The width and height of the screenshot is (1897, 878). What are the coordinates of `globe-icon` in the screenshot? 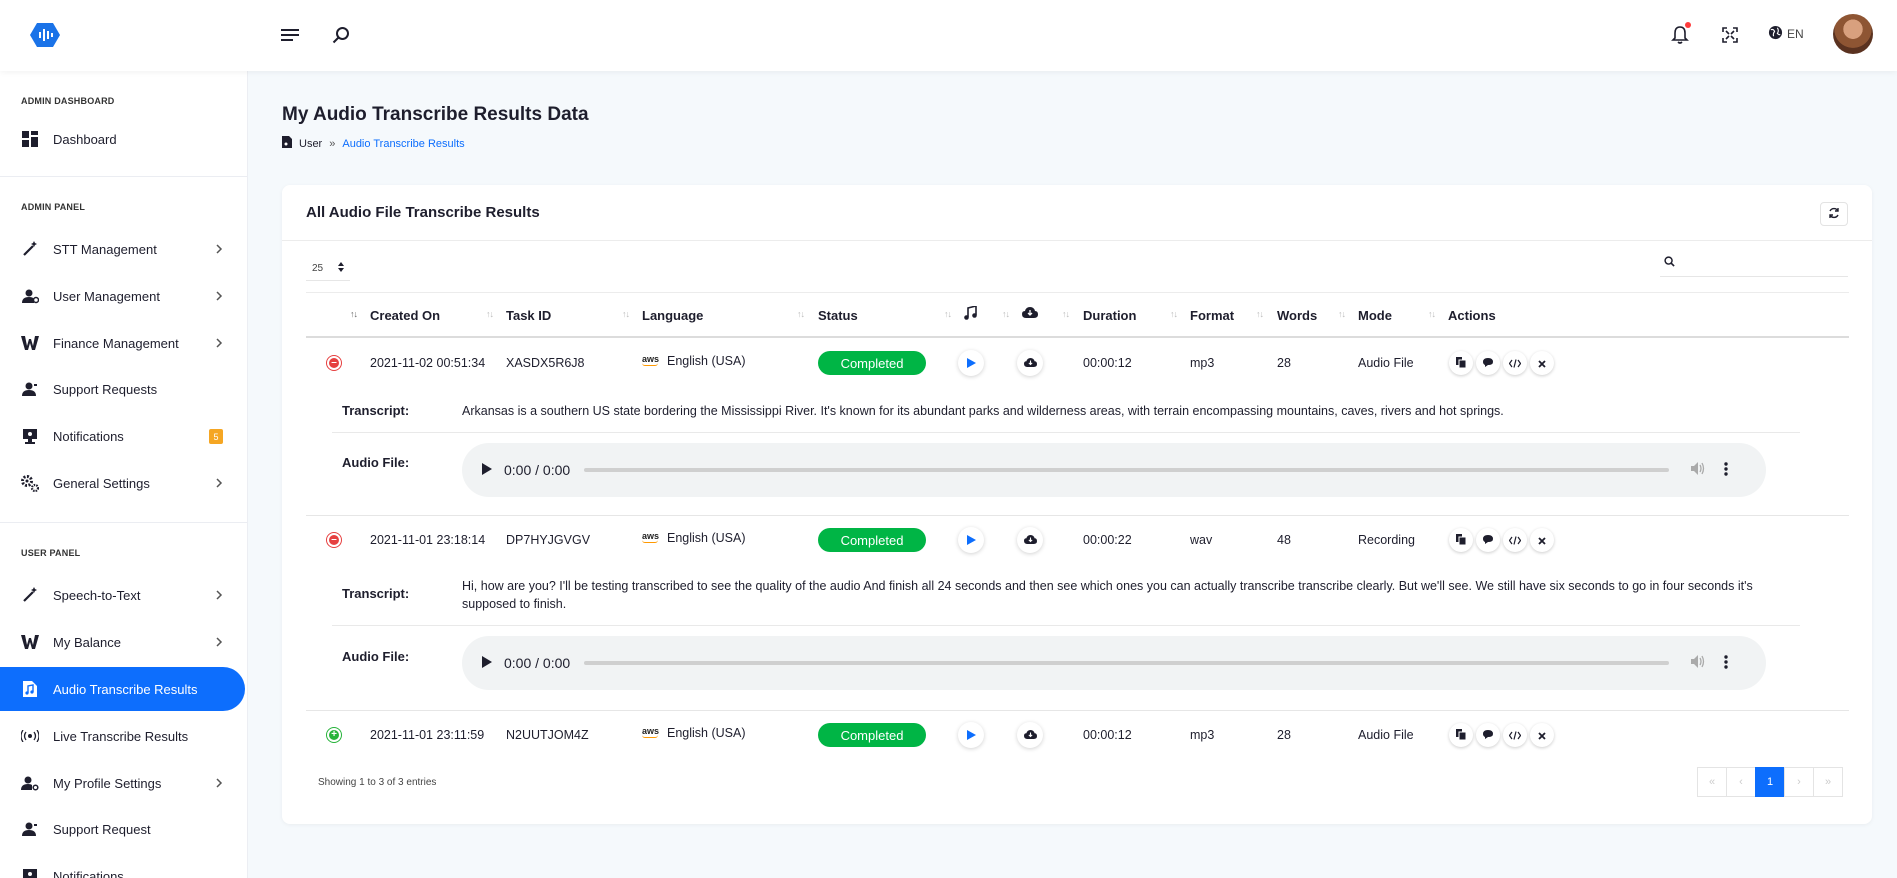 It's located at (1775, 34).